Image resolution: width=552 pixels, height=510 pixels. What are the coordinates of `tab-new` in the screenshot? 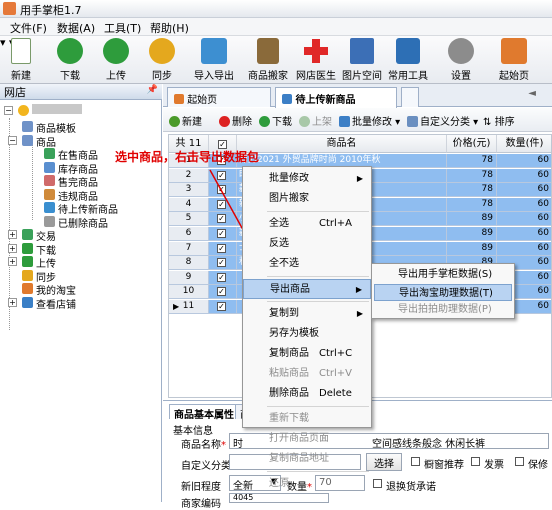 It's located at (410, 97).